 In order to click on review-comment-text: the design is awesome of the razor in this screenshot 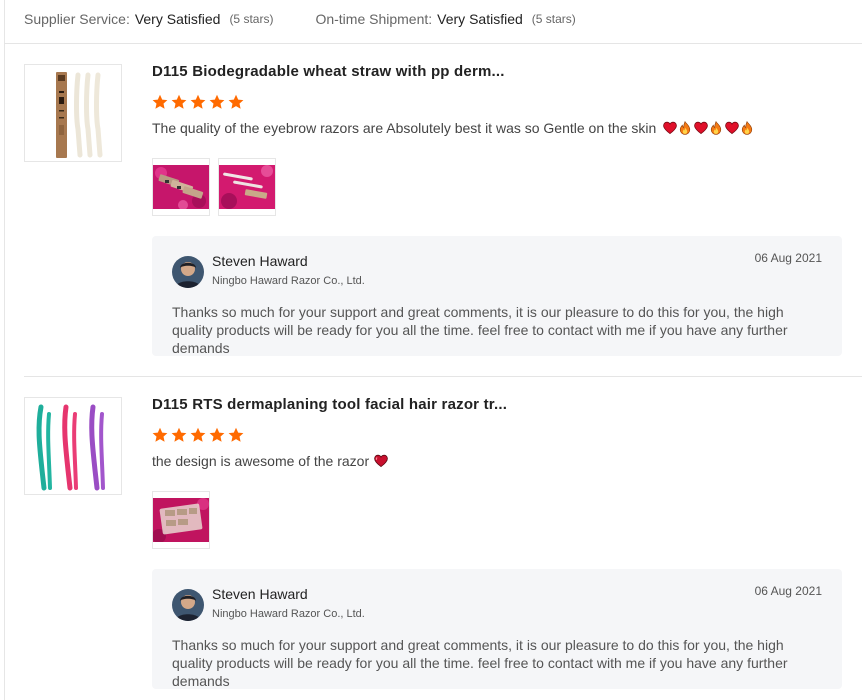, I will do `click(261, 461)`.